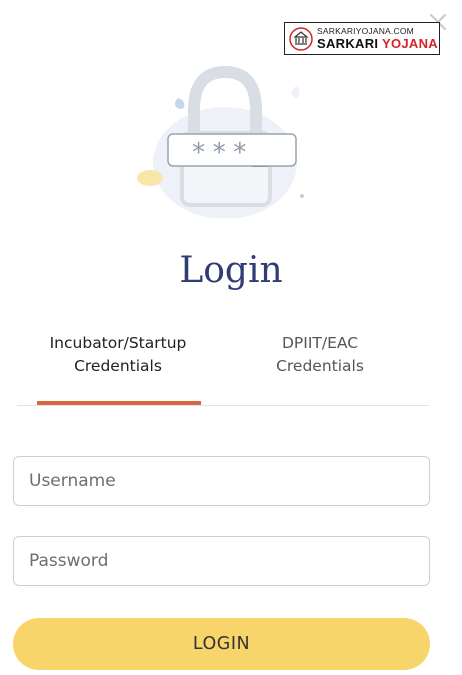 The height and width of the screenshot is (675, 462). What do you see at coordinates (302, 196) in the screenshot?
I see `dot` at bounding box center [302, 196].